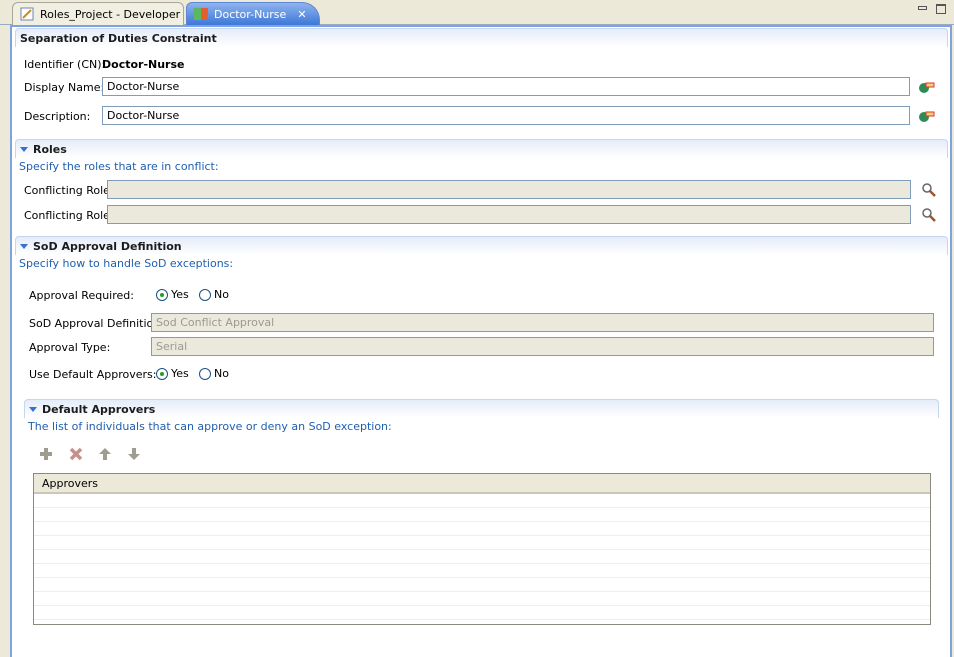 This screenshot has width=954, height=657. Describe the element at coordinates (201, 14) in the screenshot. I see `sod-icon` at that location.